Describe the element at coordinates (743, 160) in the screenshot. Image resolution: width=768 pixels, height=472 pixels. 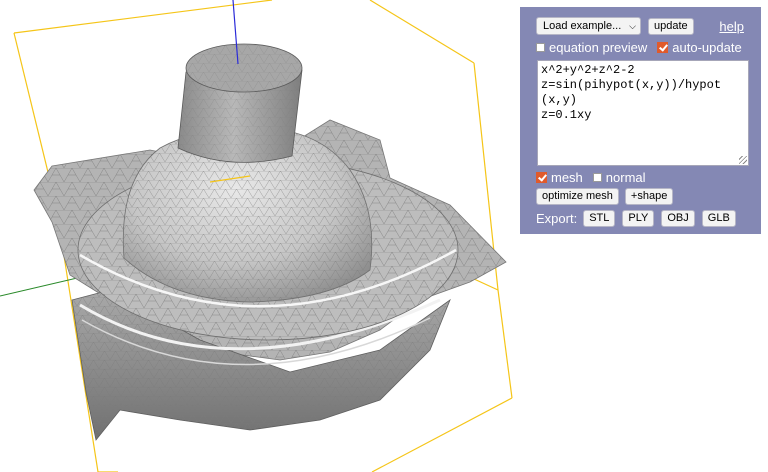
I see `resize-grip-icon` at that location.